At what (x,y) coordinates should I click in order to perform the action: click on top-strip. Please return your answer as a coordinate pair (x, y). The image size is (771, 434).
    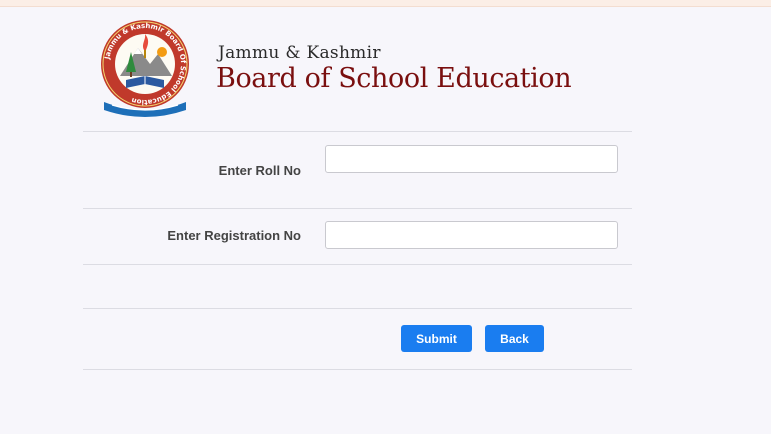
    Looking at the image, I should click on (385, 3).